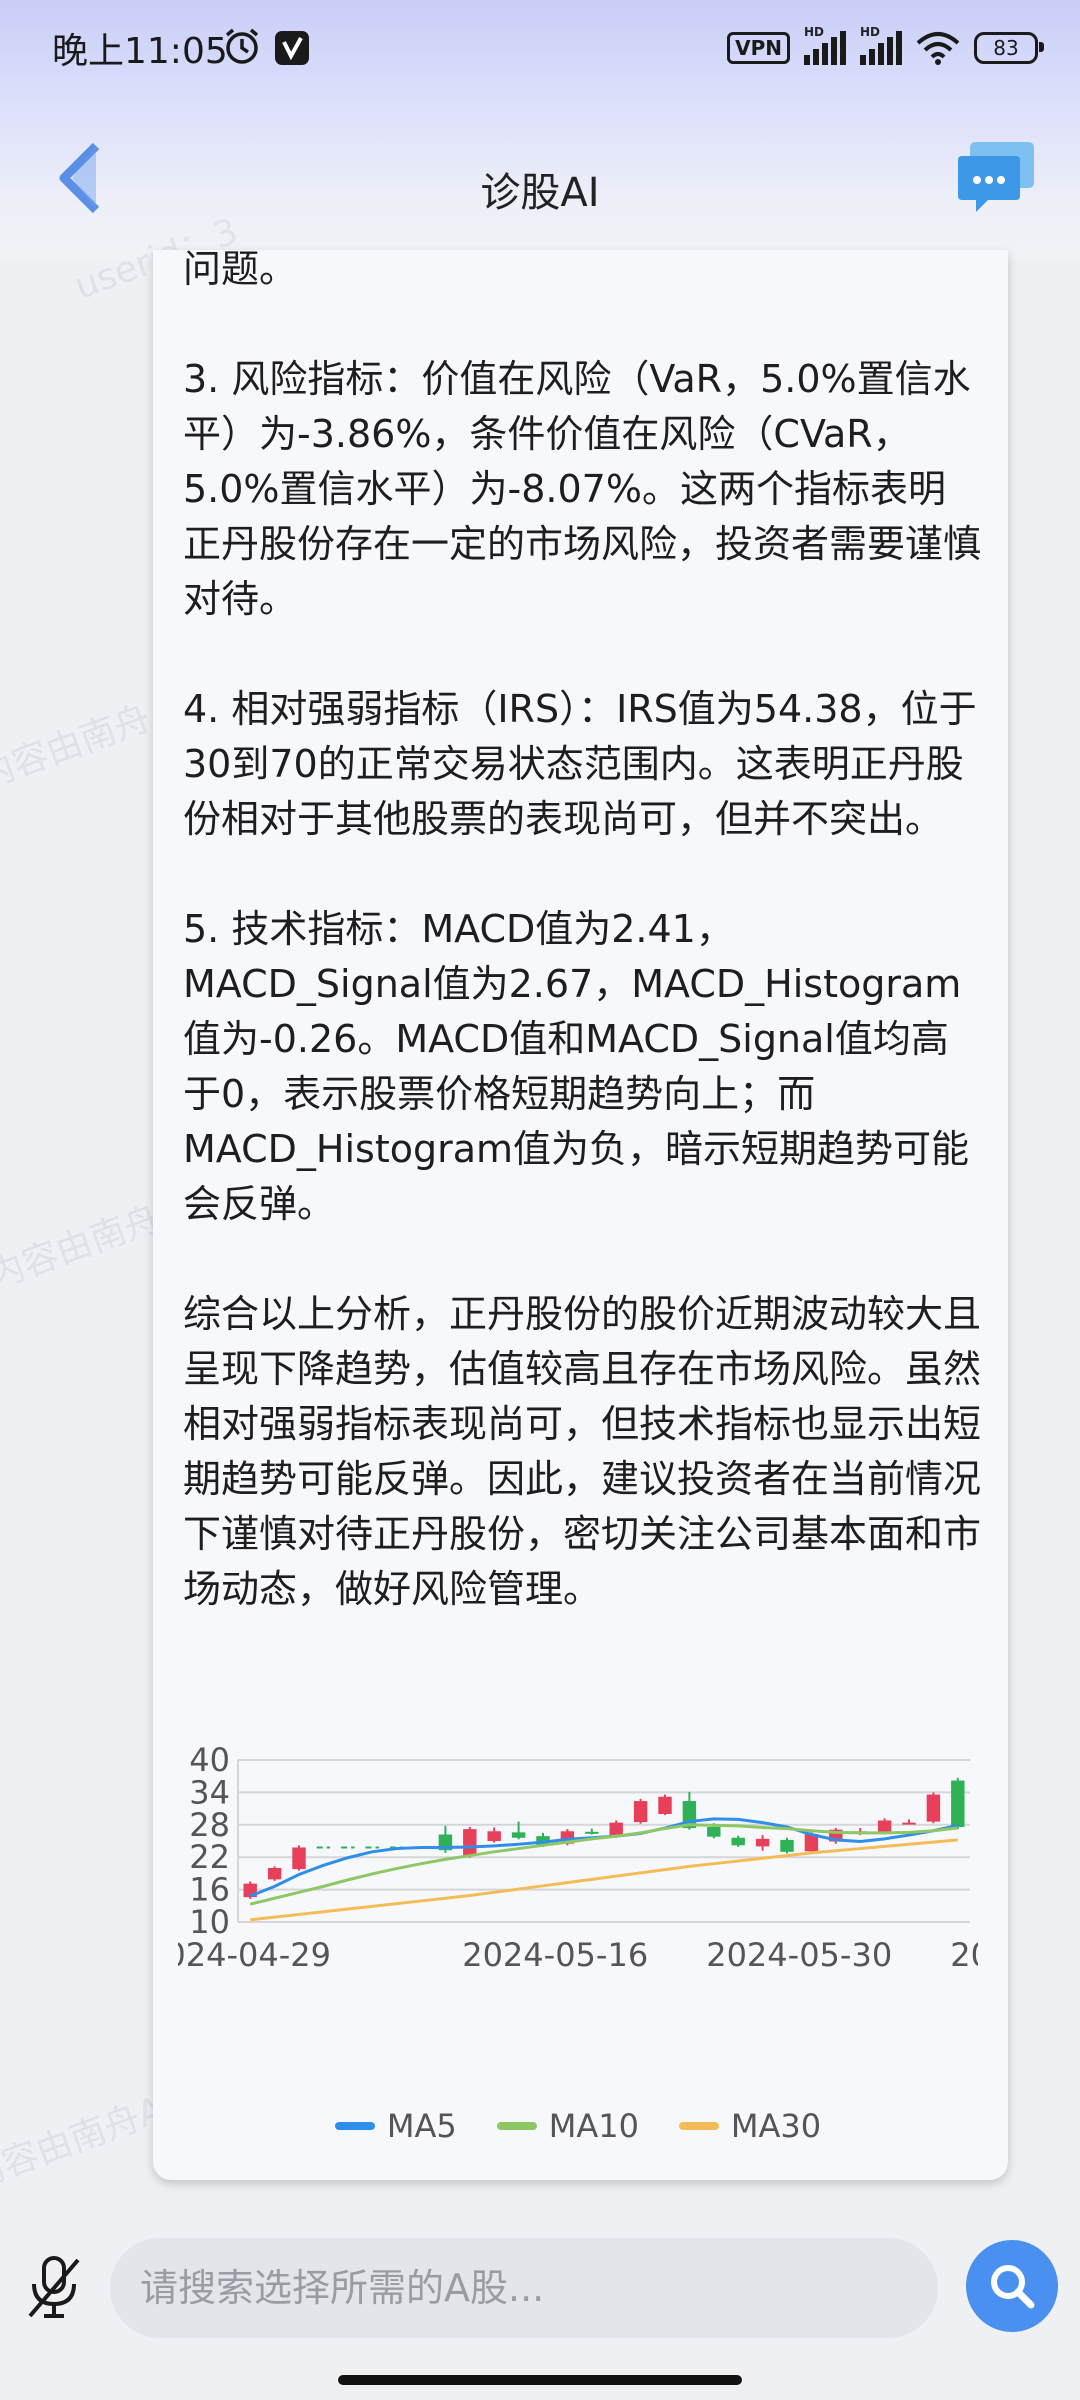  Describe the element at coordinates (421, 2126) in the screenshot. I see `legend-label: MA5` at that location.